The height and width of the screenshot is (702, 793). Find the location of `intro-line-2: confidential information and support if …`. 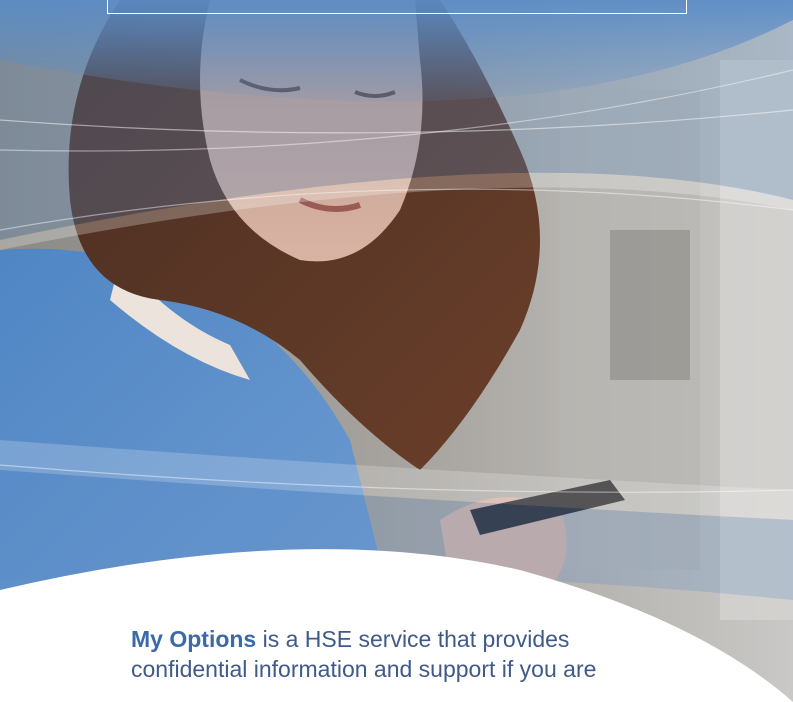

intro-line-2: confidential information and support if … is located at coordinates (364, 669).